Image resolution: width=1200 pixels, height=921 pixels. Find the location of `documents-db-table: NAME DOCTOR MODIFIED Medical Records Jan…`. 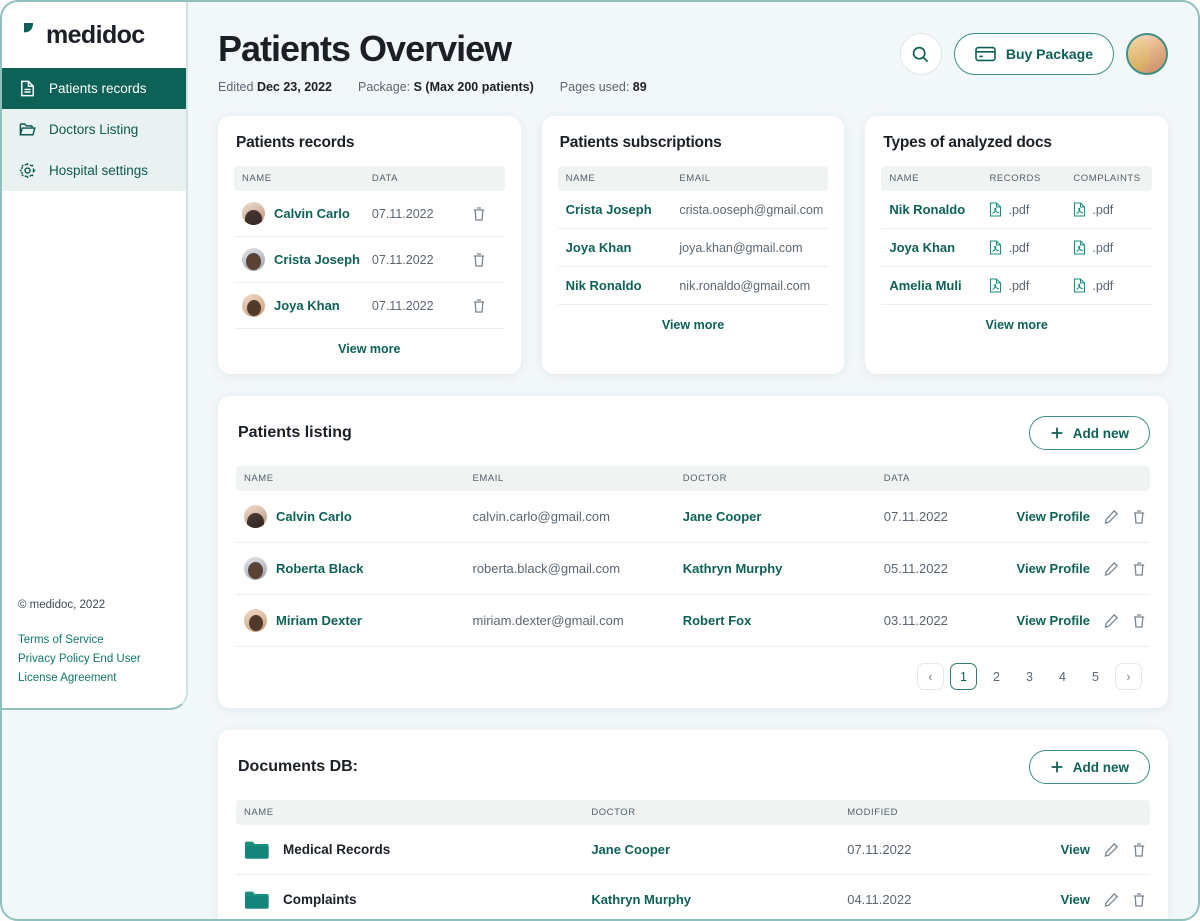

documents-db-table: NAME DOCTOR MODIFIED Medical Records Jan… is located at coordinates (693, 859).